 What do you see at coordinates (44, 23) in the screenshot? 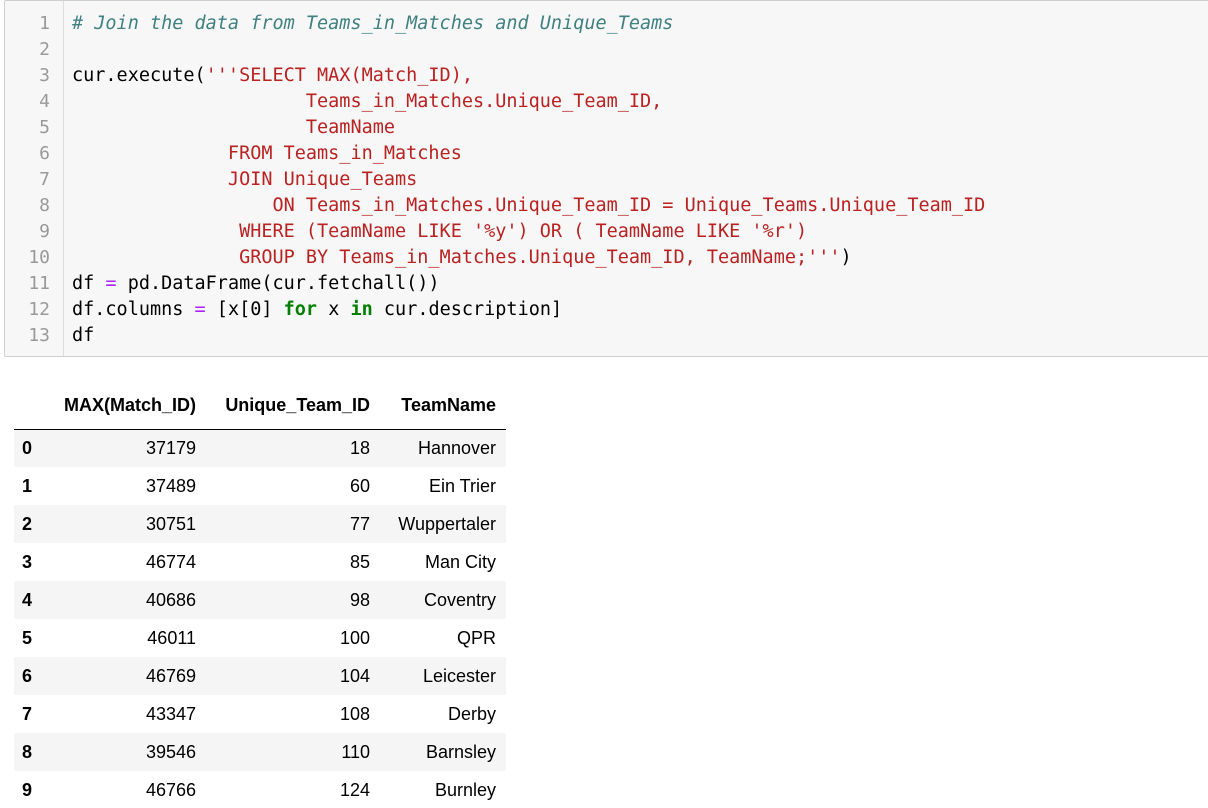
I see `line-number: 1` at bounding box center [44, 23].